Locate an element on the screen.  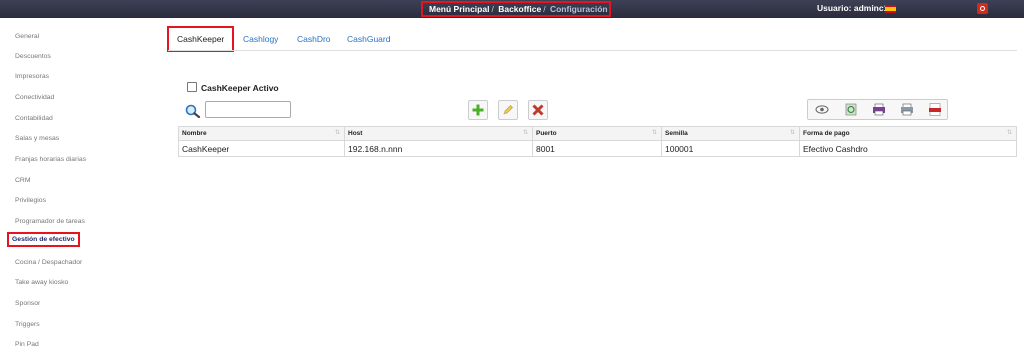
column-header-nombre: Nombre ⇅ is located at coordinates (261, 133).